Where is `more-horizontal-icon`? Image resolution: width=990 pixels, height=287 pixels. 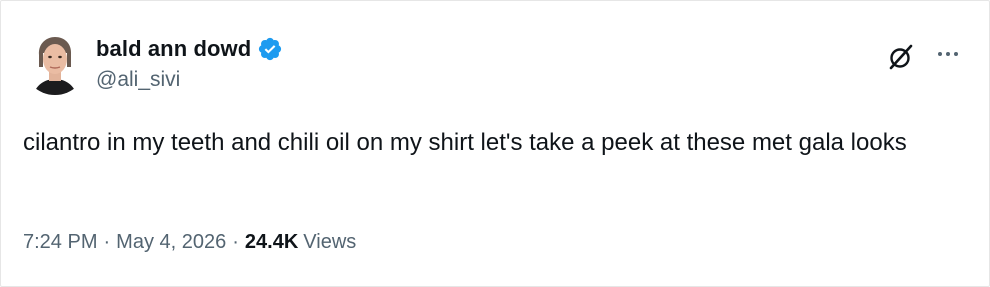 more-horizontal-icon is located at coordinates (948, 54).